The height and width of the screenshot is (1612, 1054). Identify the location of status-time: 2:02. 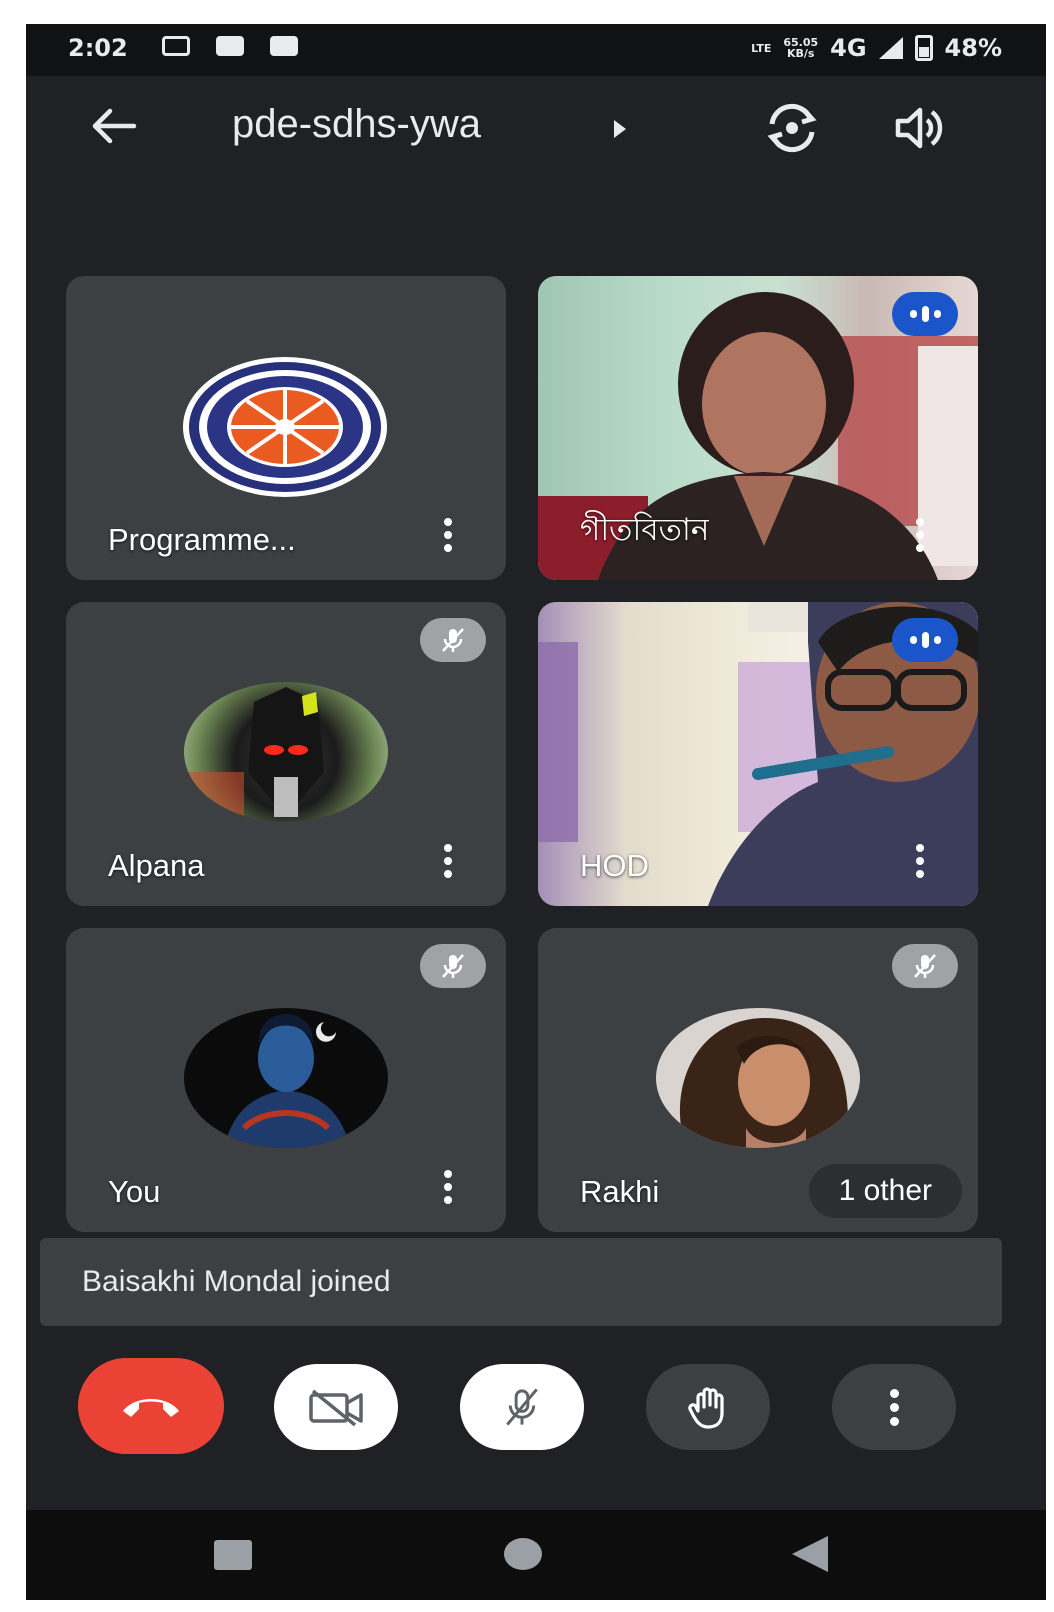
(98, 48).